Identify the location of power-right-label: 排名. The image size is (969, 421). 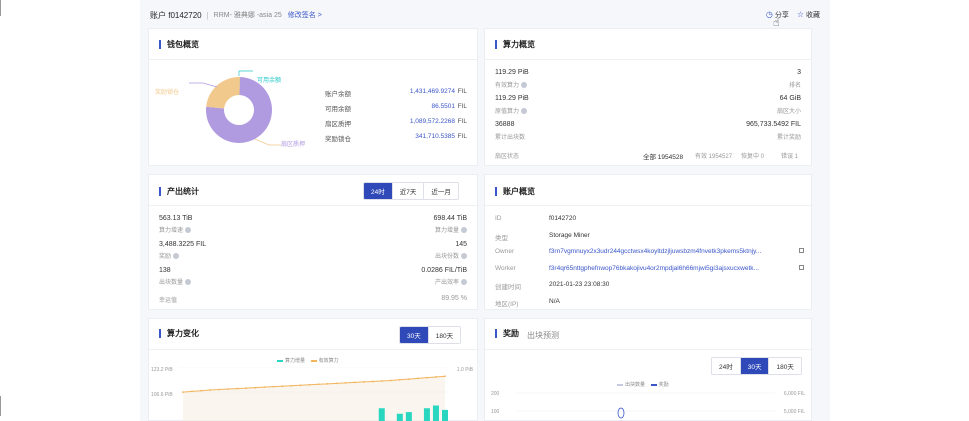
(794, 86).